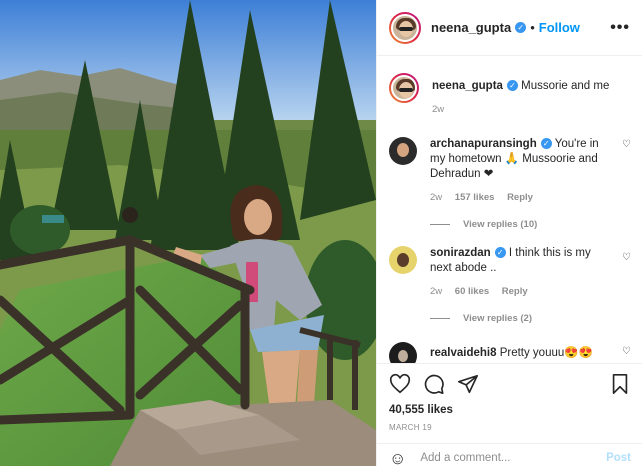 Image resolution: width=642 pixels, height=466 pixels. I want to click on post-likes-count: 40,555 likes, so click(510, 410).